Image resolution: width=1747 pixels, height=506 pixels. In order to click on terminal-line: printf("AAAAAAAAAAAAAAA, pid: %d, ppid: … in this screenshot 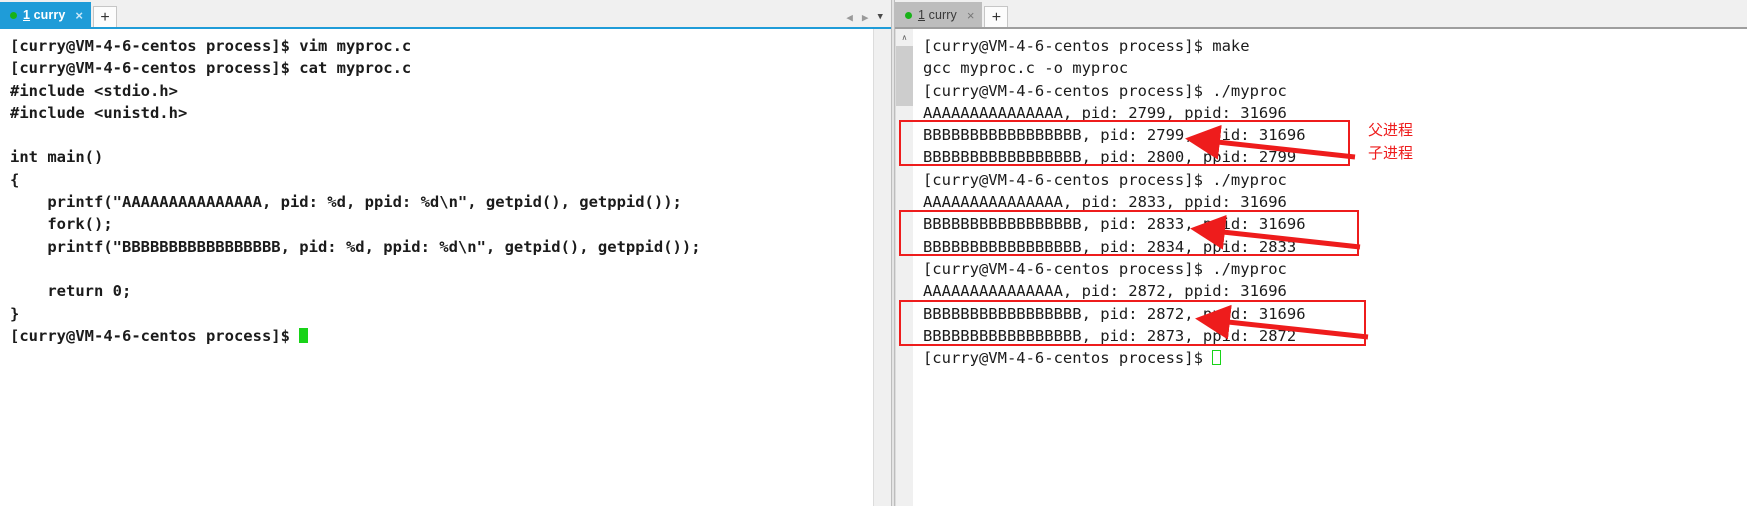, I will do `click(346, 202)`.